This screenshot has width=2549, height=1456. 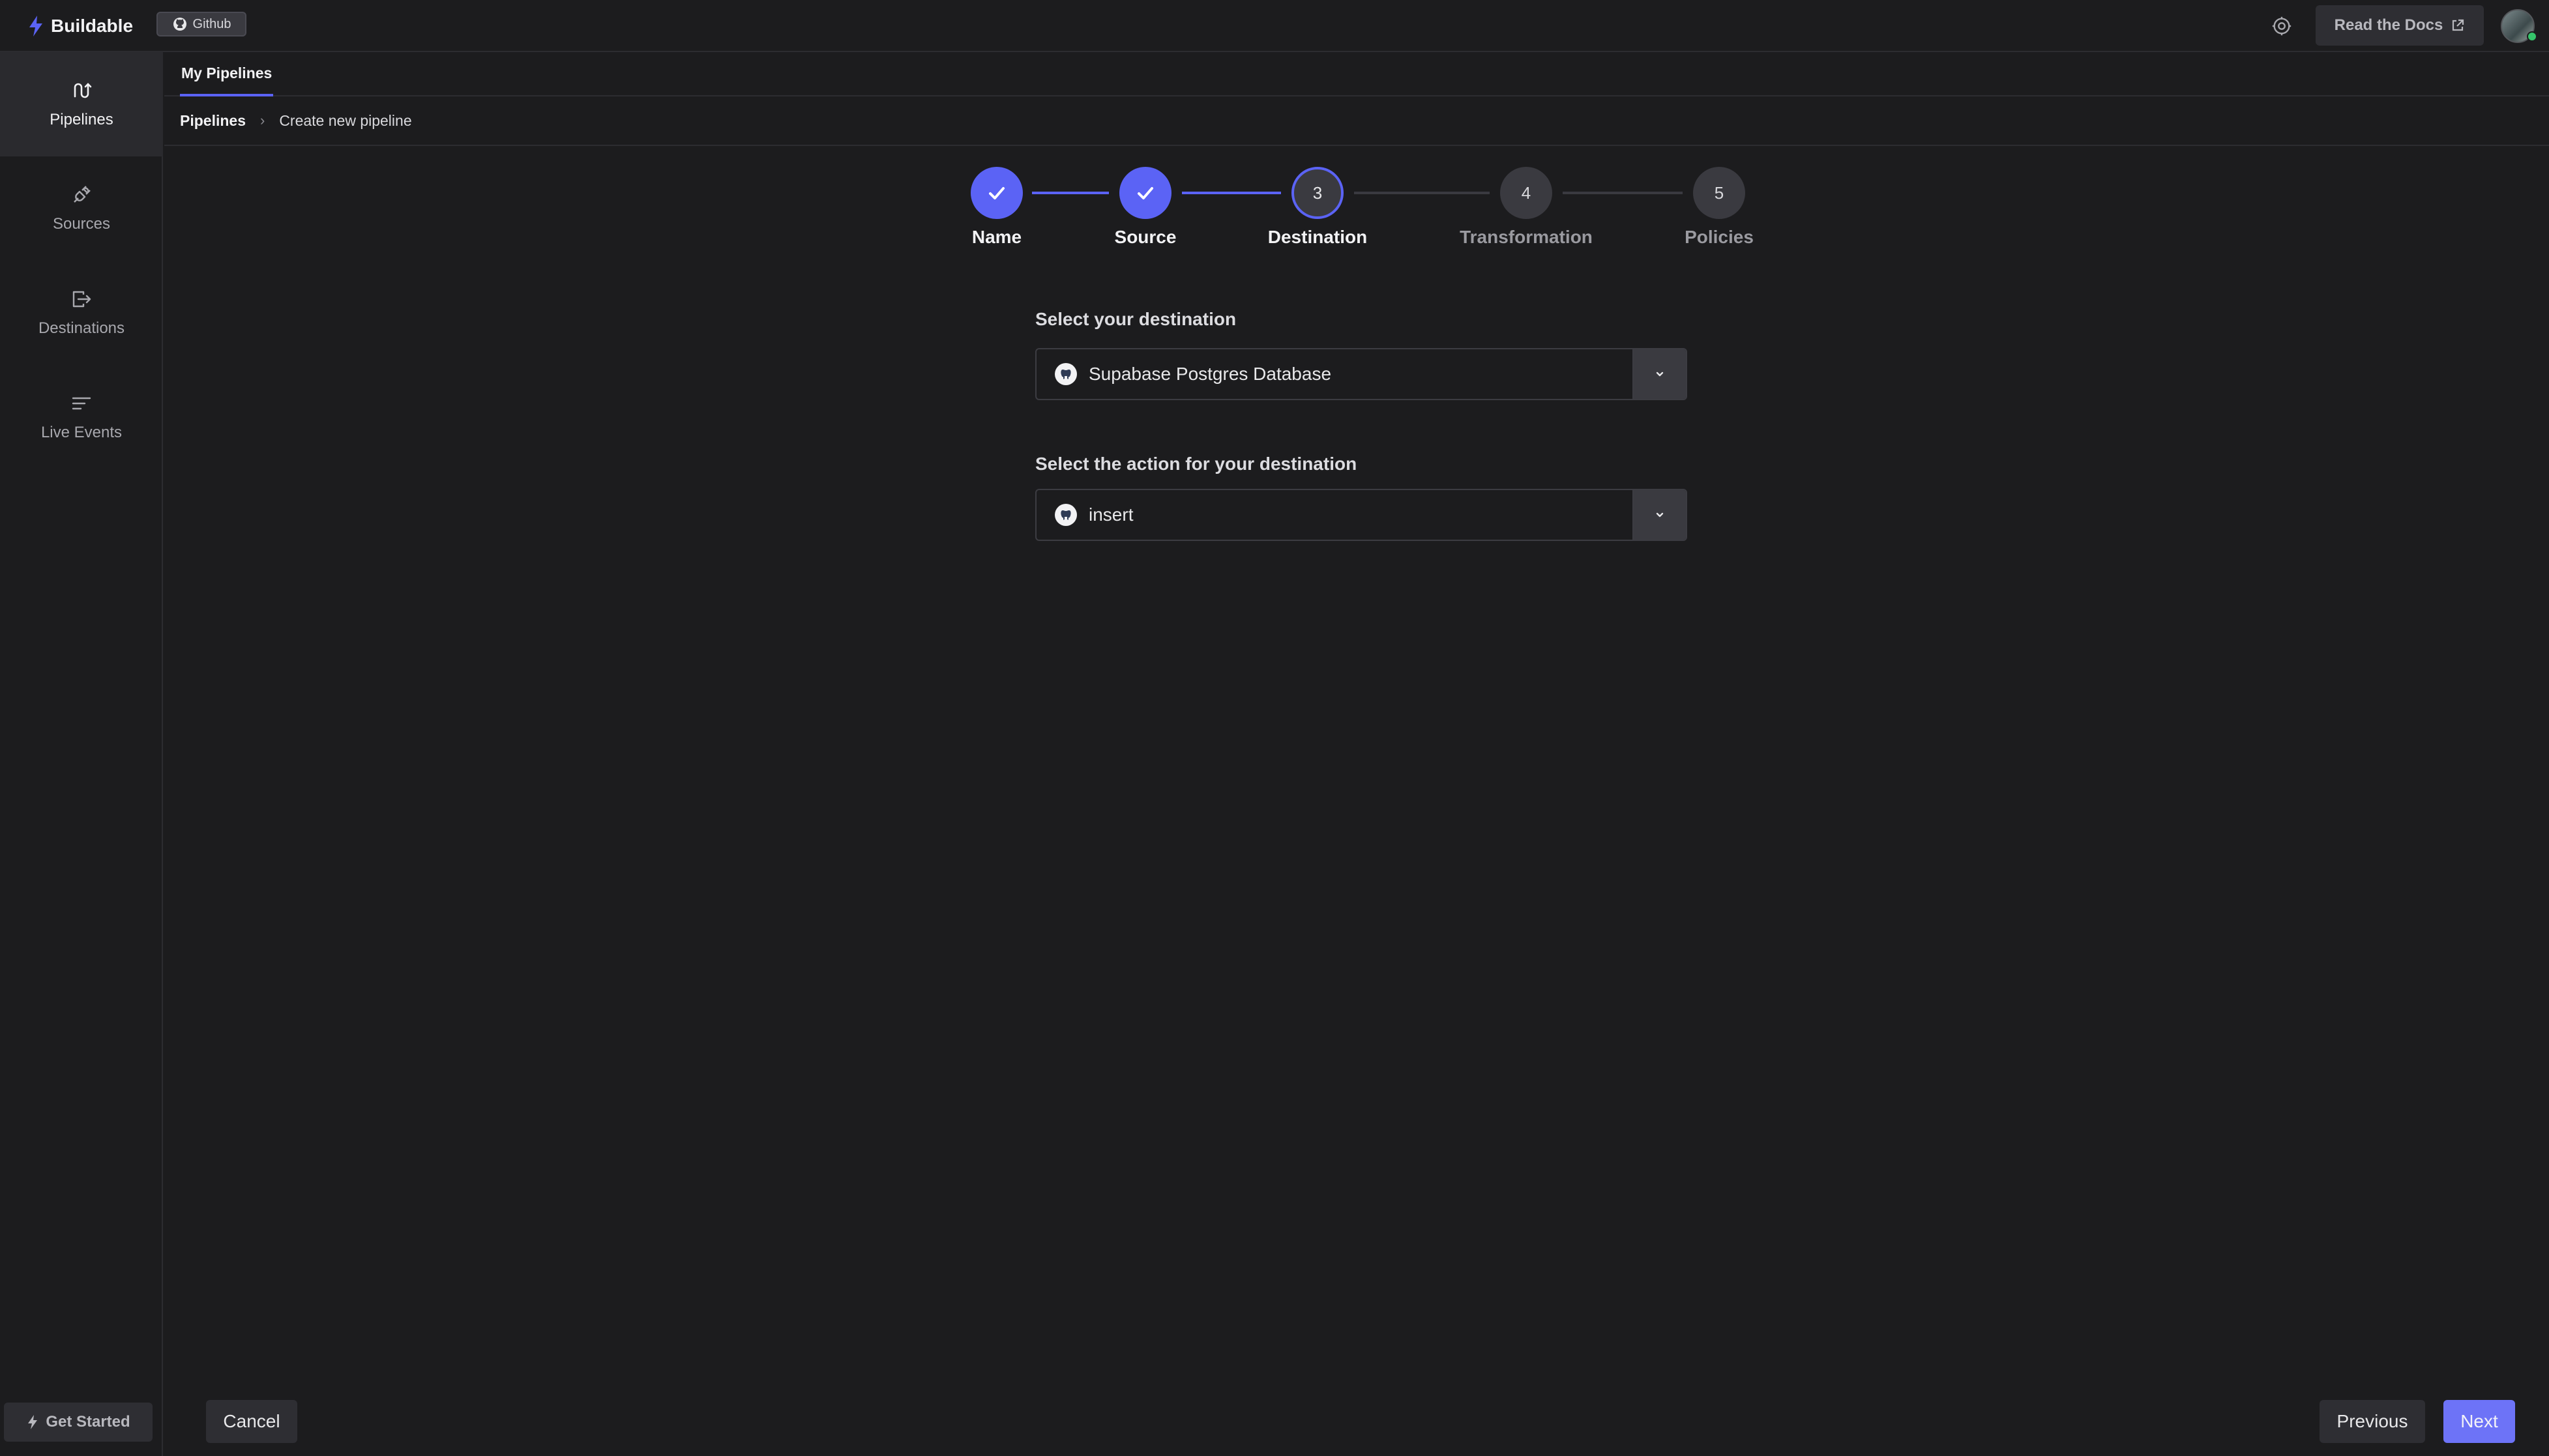 I want to click on step-2-circle, so click(x=1145, y=193).